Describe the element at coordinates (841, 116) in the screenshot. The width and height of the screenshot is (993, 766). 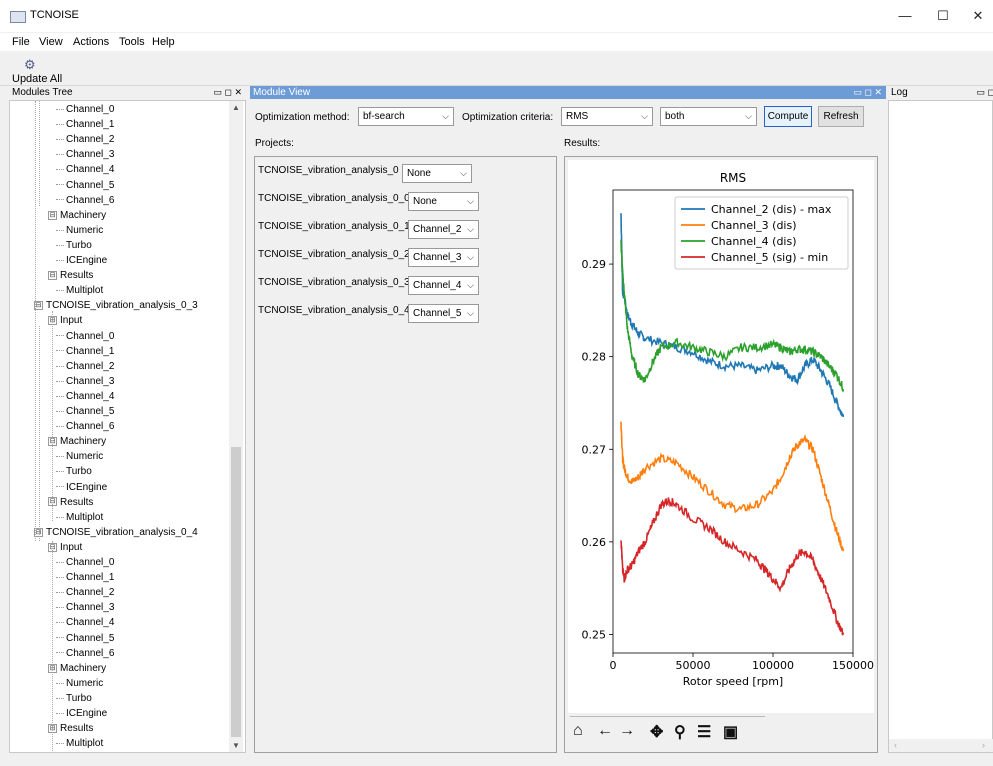
I see `refresh-button: Refresh` at that location.